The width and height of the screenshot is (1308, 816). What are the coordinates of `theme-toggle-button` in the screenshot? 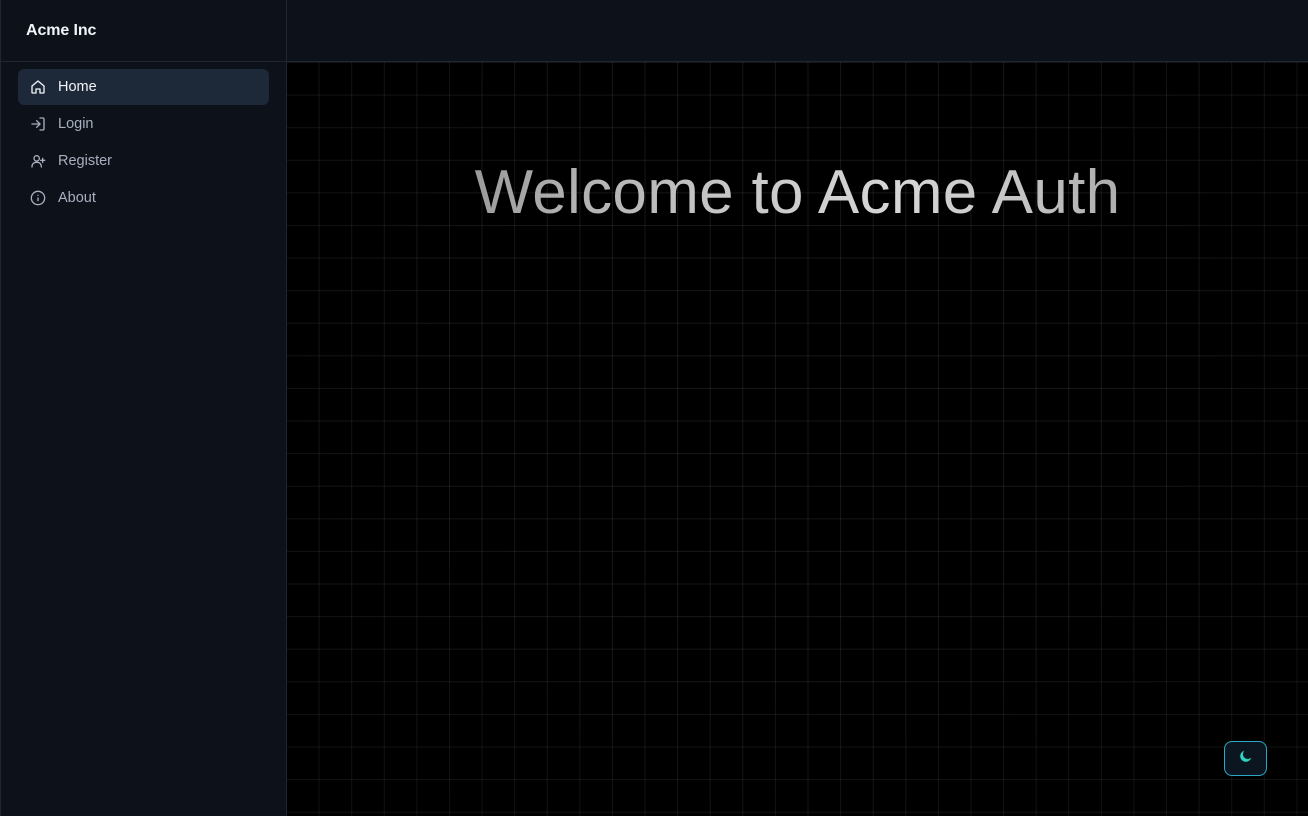 It's located at (1245, 758).